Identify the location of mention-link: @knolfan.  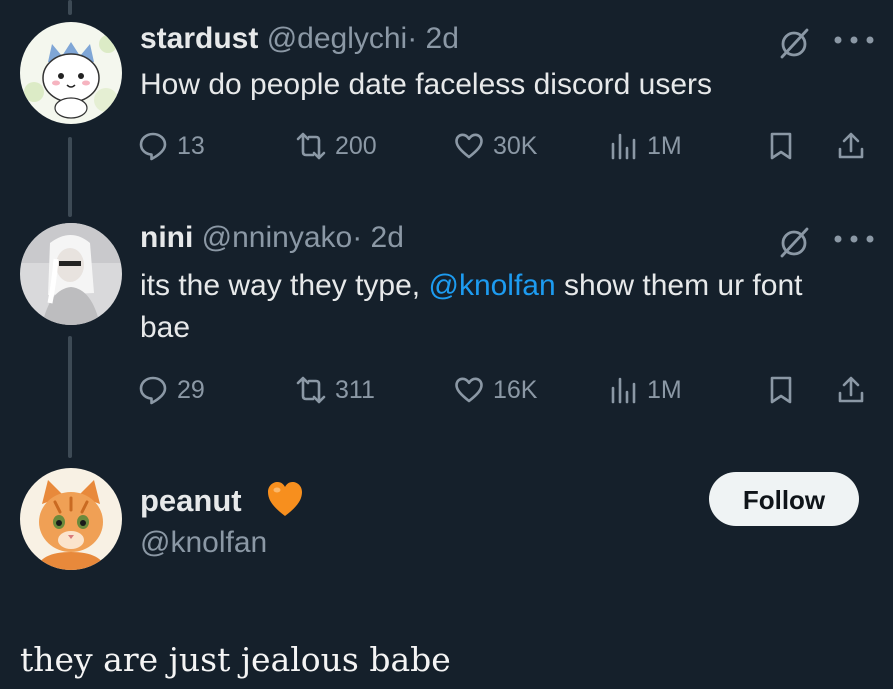
(491, 285).